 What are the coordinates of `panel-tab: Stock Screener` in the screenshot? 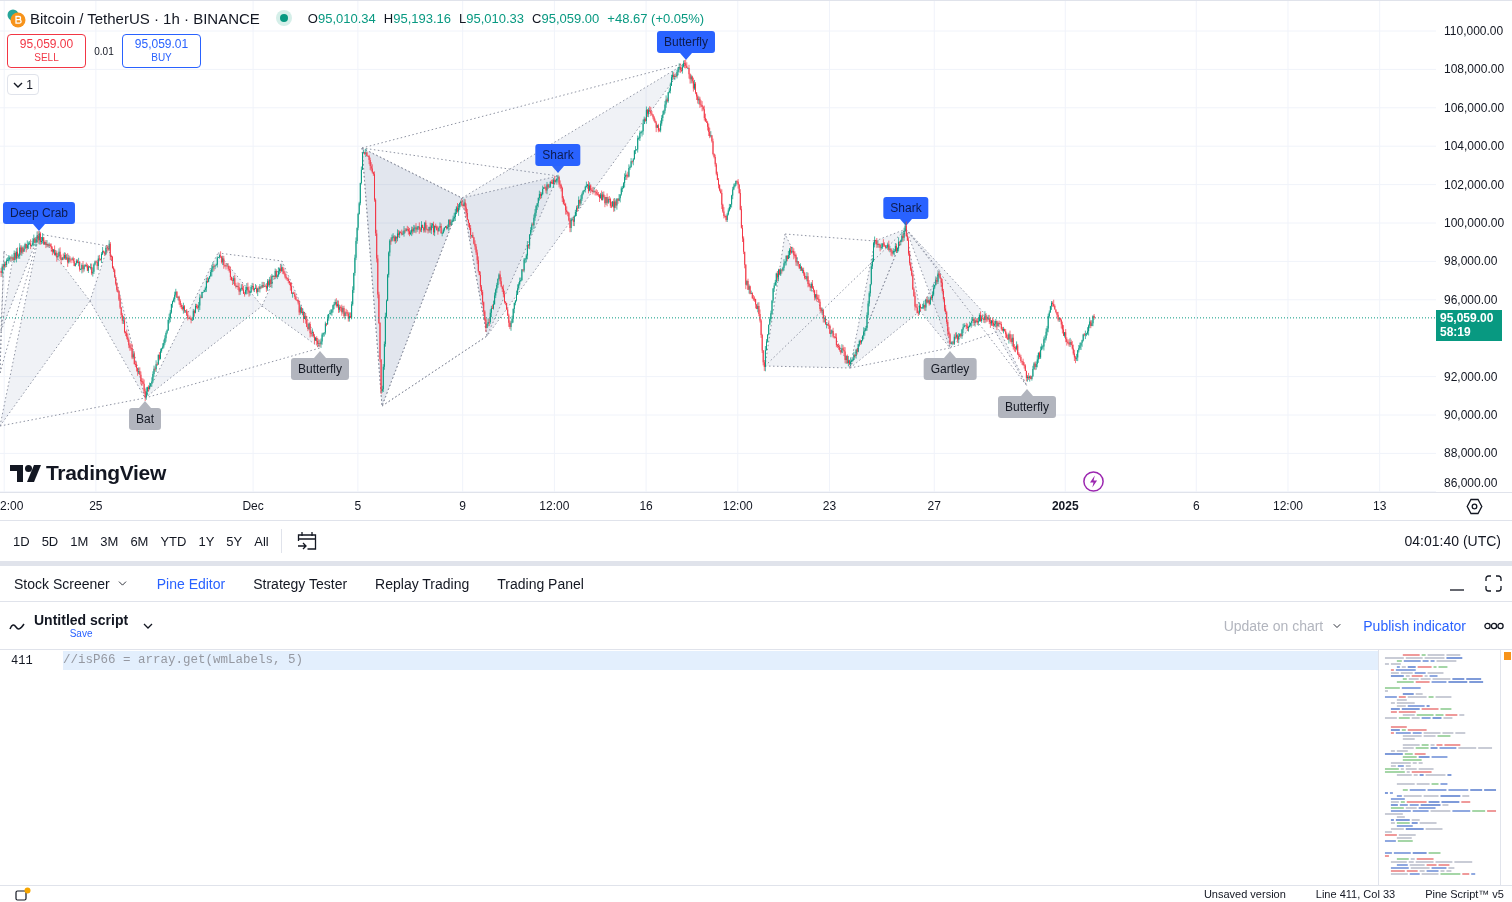 It's located at (71, 583).